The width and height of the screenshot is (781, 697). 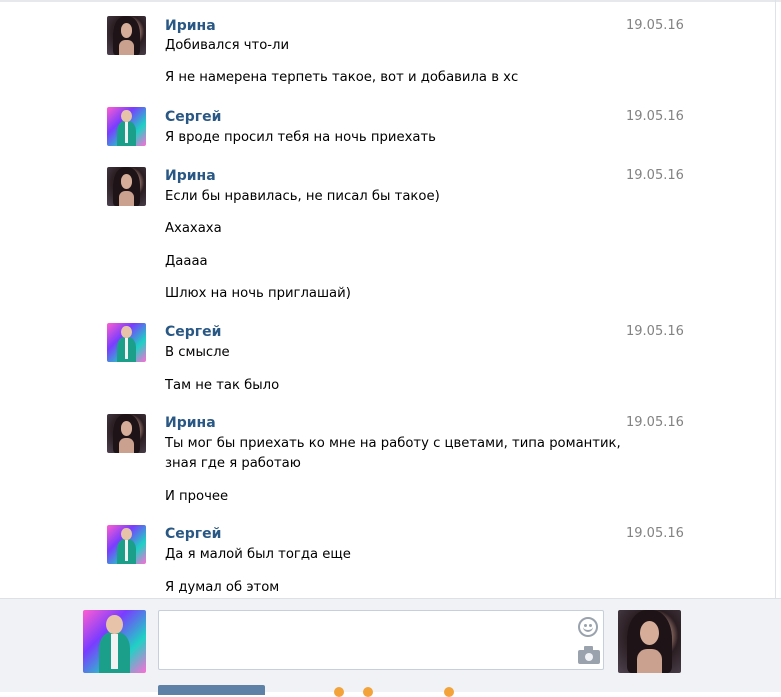 I want to click on camera-icon, so click(x=589, y=655).